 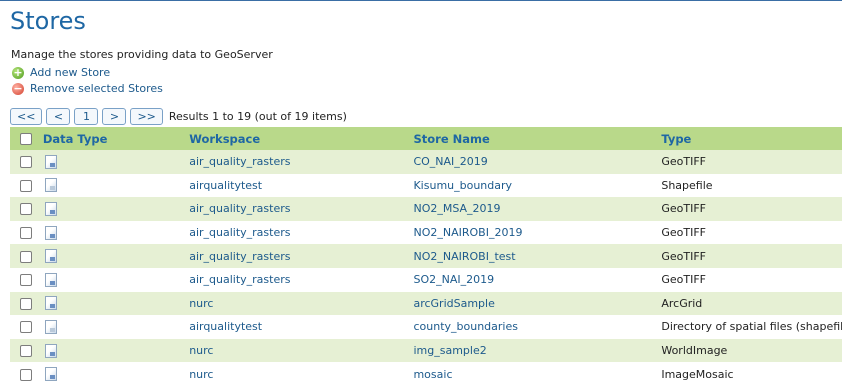 What do you see at coordinates (116, 138) in the screenshot?
I see `header-data-type: Data Type` at bounding box center [116, 138].